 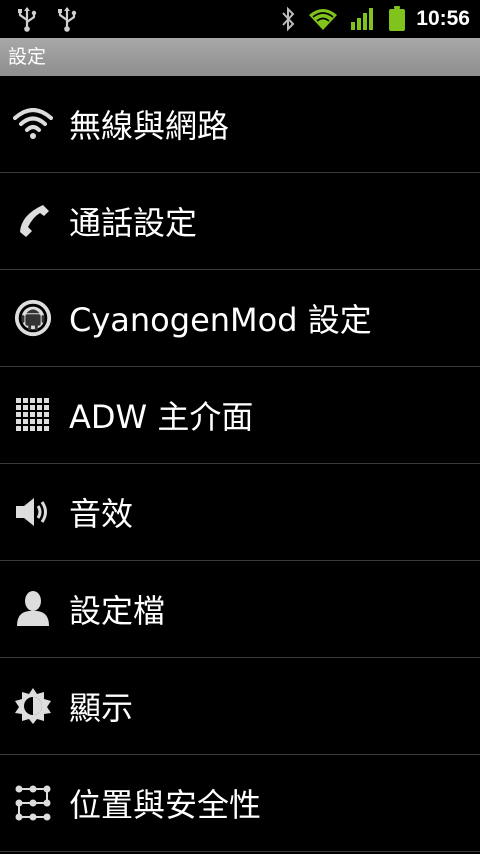 I want to click on settings-item-label: CyanogenMod 設定, so click(x=220, y=320).